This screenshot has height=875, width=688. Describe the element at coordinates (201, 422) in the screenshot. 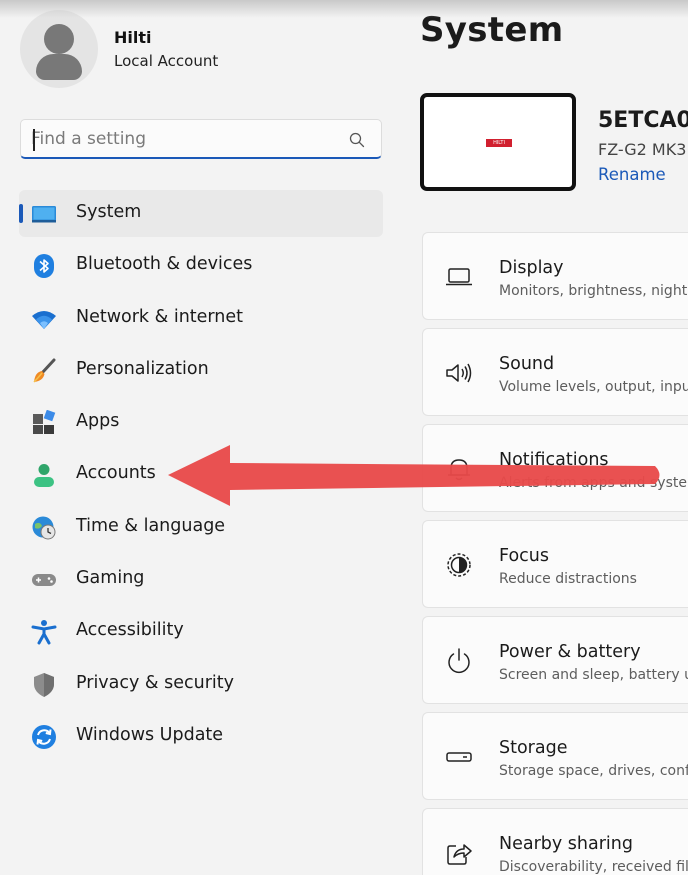

I see `sidebar-item-apps: Apps` at that location.